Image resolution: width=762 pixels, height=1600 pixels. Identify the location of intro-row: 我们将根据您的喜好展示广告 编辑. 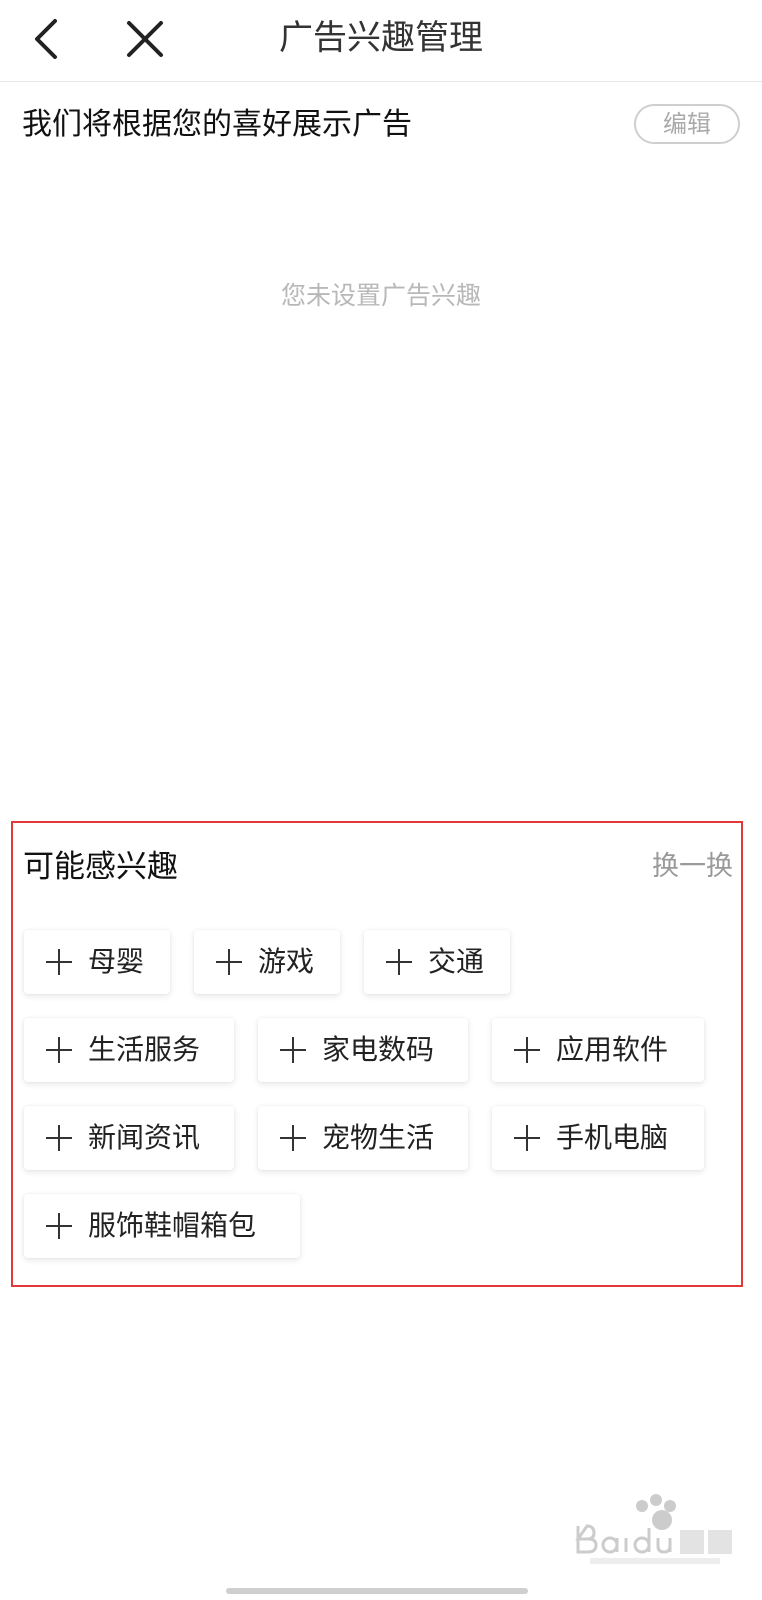
(381, 126).